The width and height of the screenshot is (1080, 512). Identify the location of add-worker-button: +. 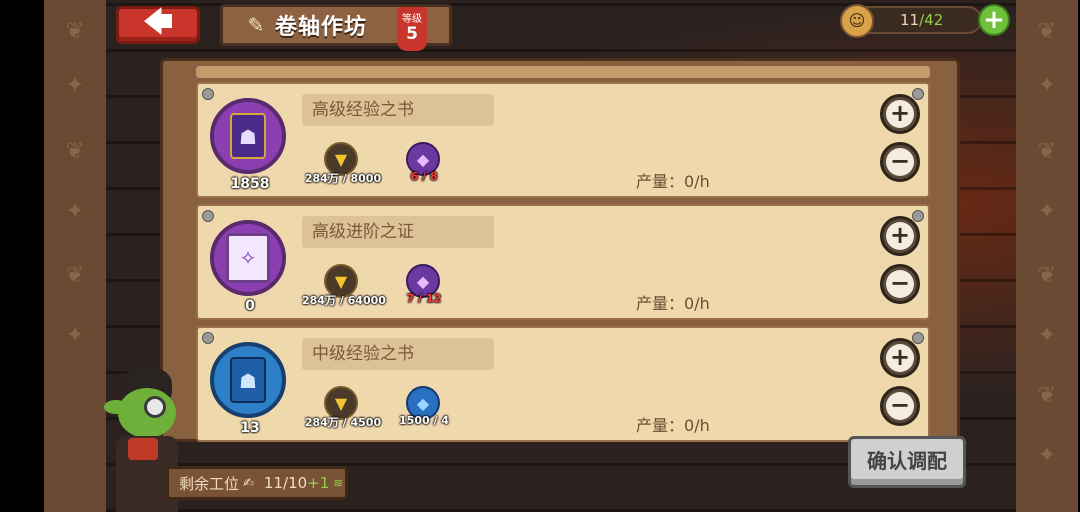
(994, 20).